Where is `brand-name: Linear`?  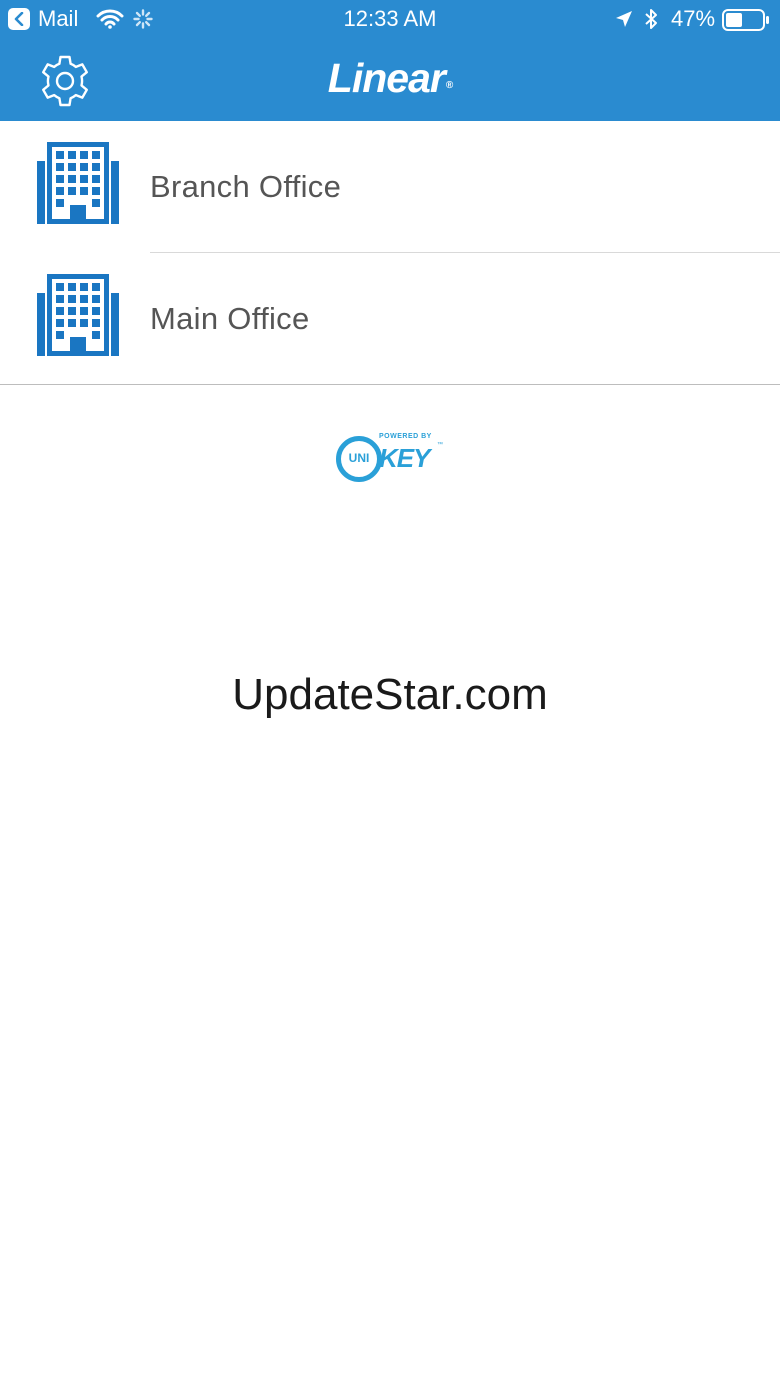 brand-name: Linear is located at coordinates (386, 78).